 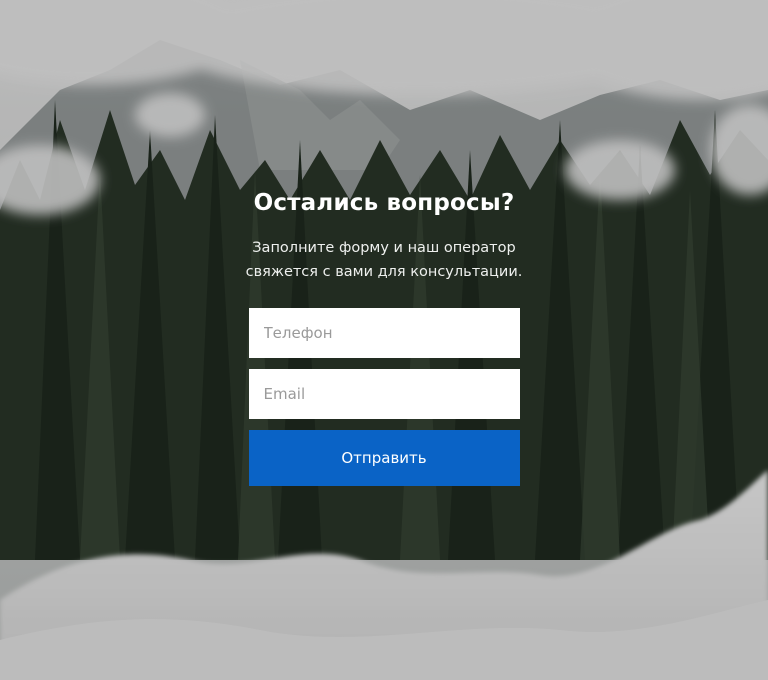 I want to click on email-input, so click(x=384, y=394).